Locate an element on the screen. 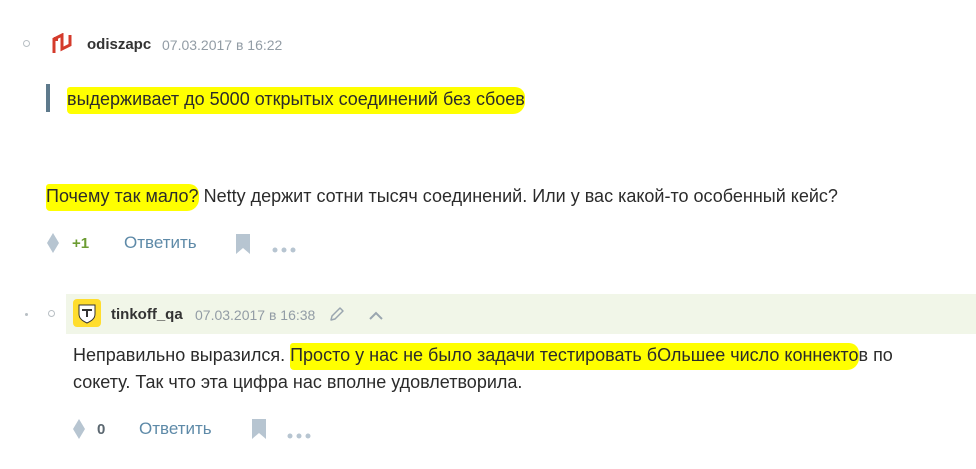  tinkoff-logo-icon is located at coordinates (87, 314).